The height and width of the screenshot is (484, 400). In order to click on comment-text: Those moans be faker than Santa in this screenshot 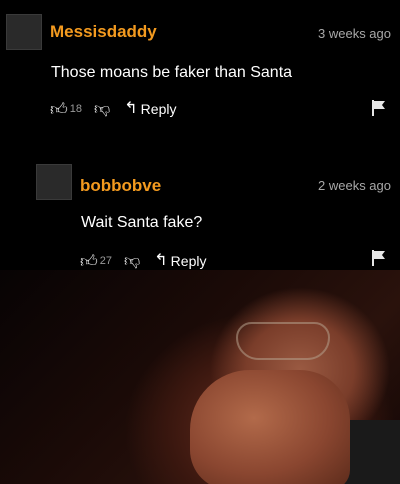, I will do `click(172, 72)`.